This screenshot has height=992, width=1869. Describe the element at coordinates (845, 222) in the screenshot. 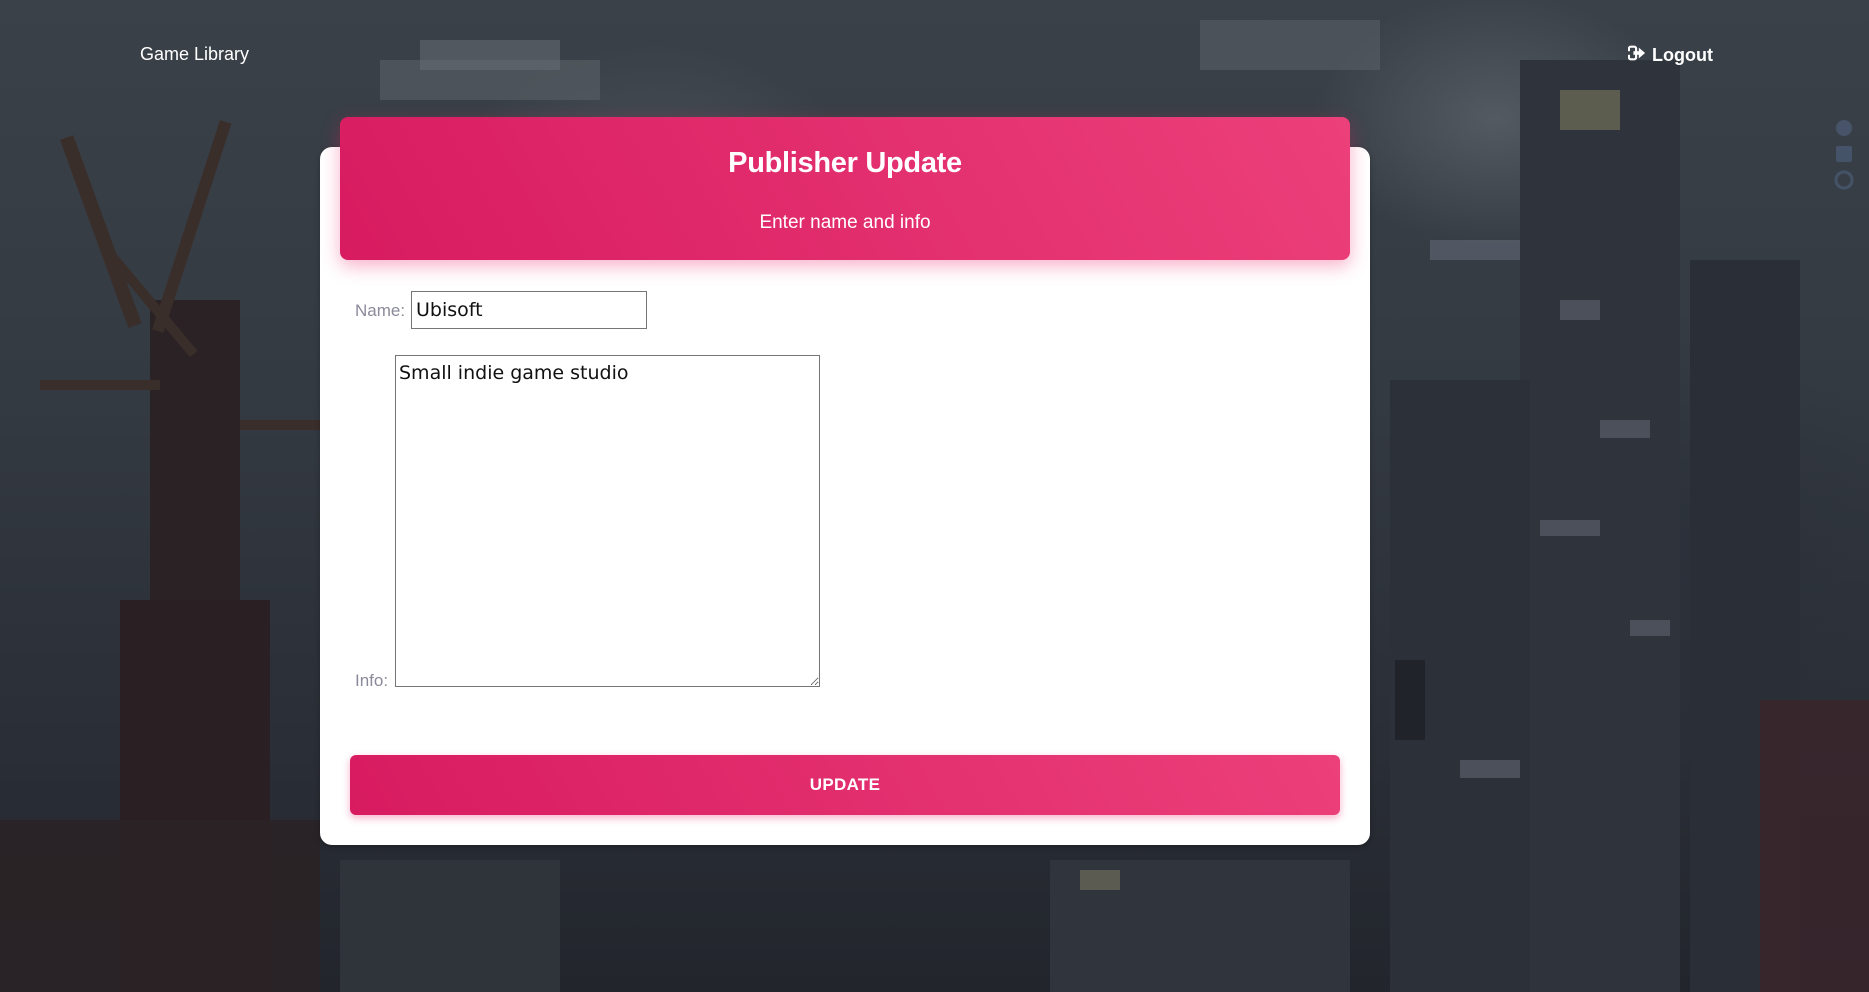

I see `page-subtitle: Enter name and info` at that location.